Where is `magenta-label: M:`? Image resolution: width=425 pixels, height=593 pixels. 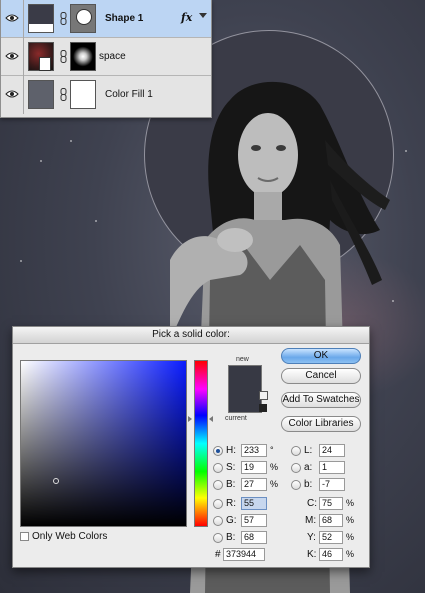 magenta-label: M: is located at coordinates (311, 520).